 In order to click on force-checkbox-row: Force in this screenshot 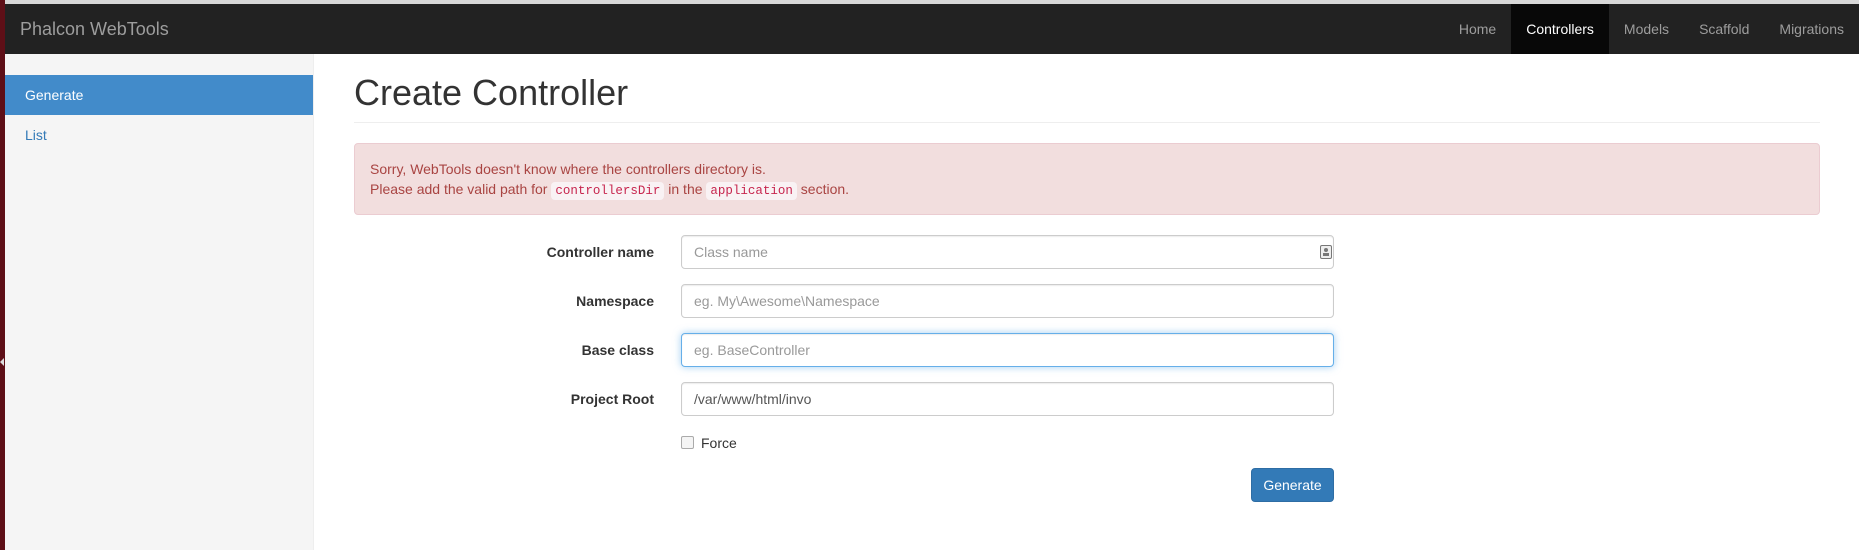, I will do `click(709, 443)`.